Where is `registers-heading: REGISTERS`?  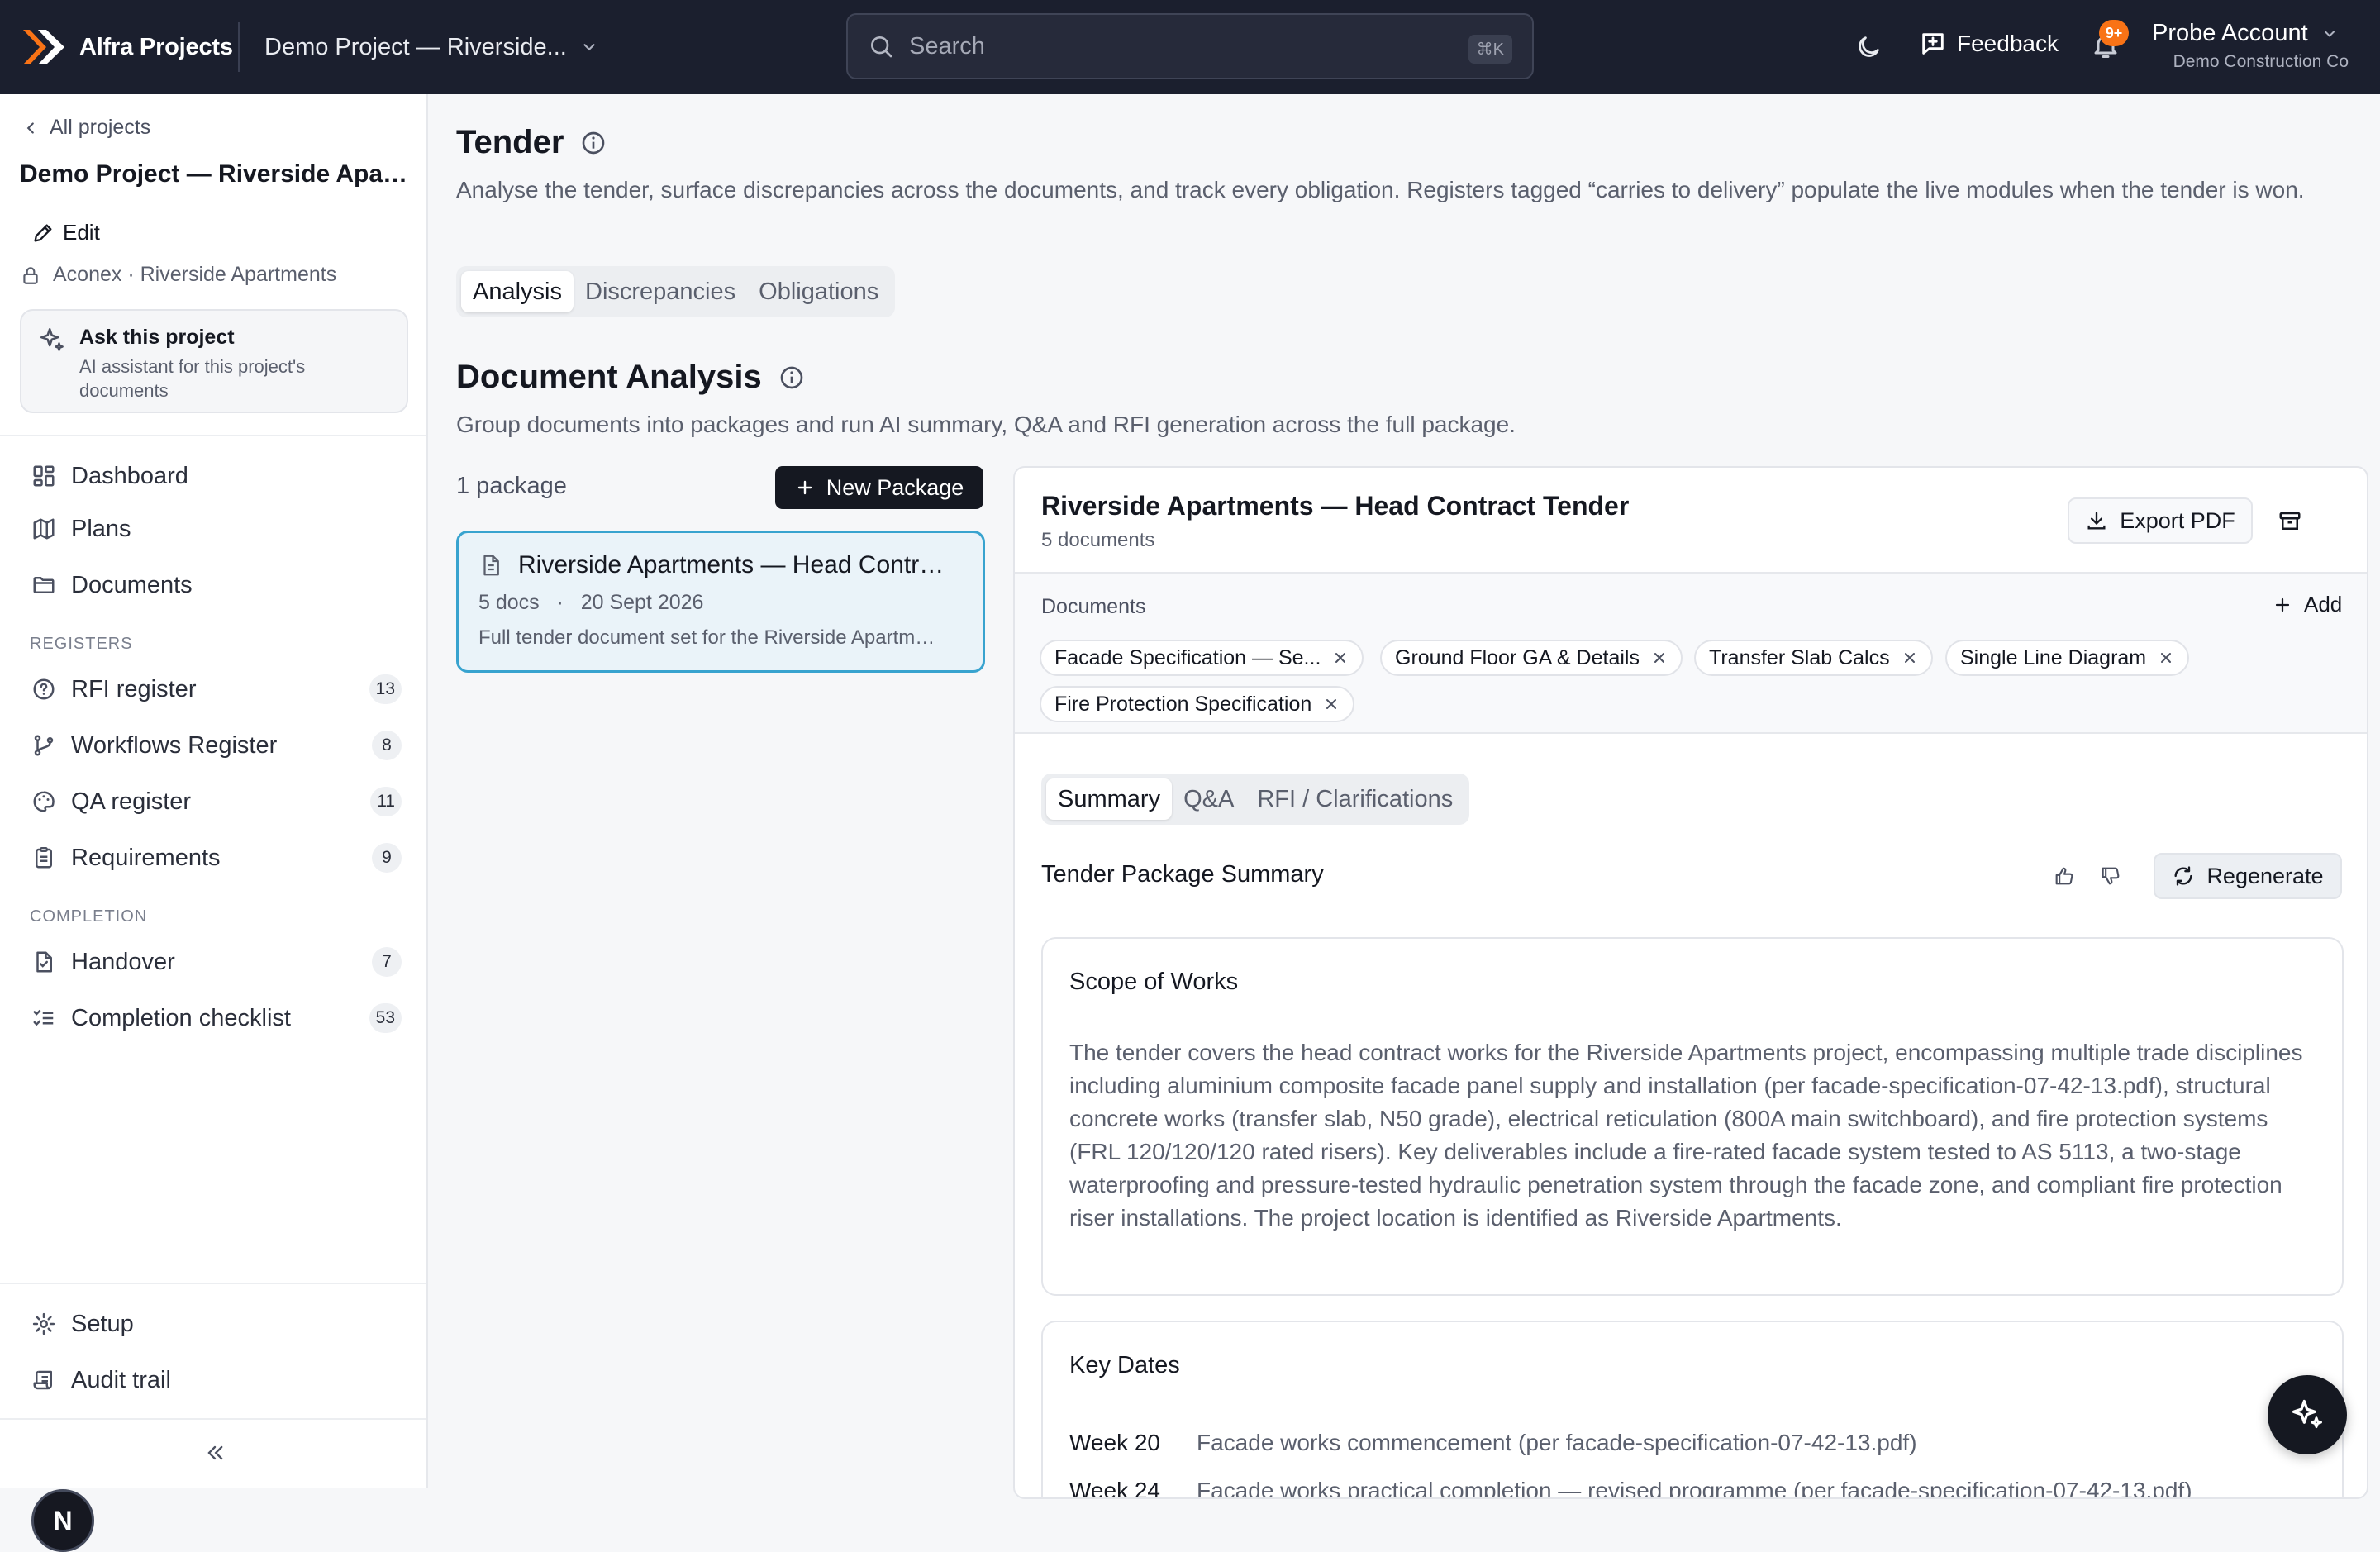
registers-heading: REGISTERS is located at coordinates (81, 644).